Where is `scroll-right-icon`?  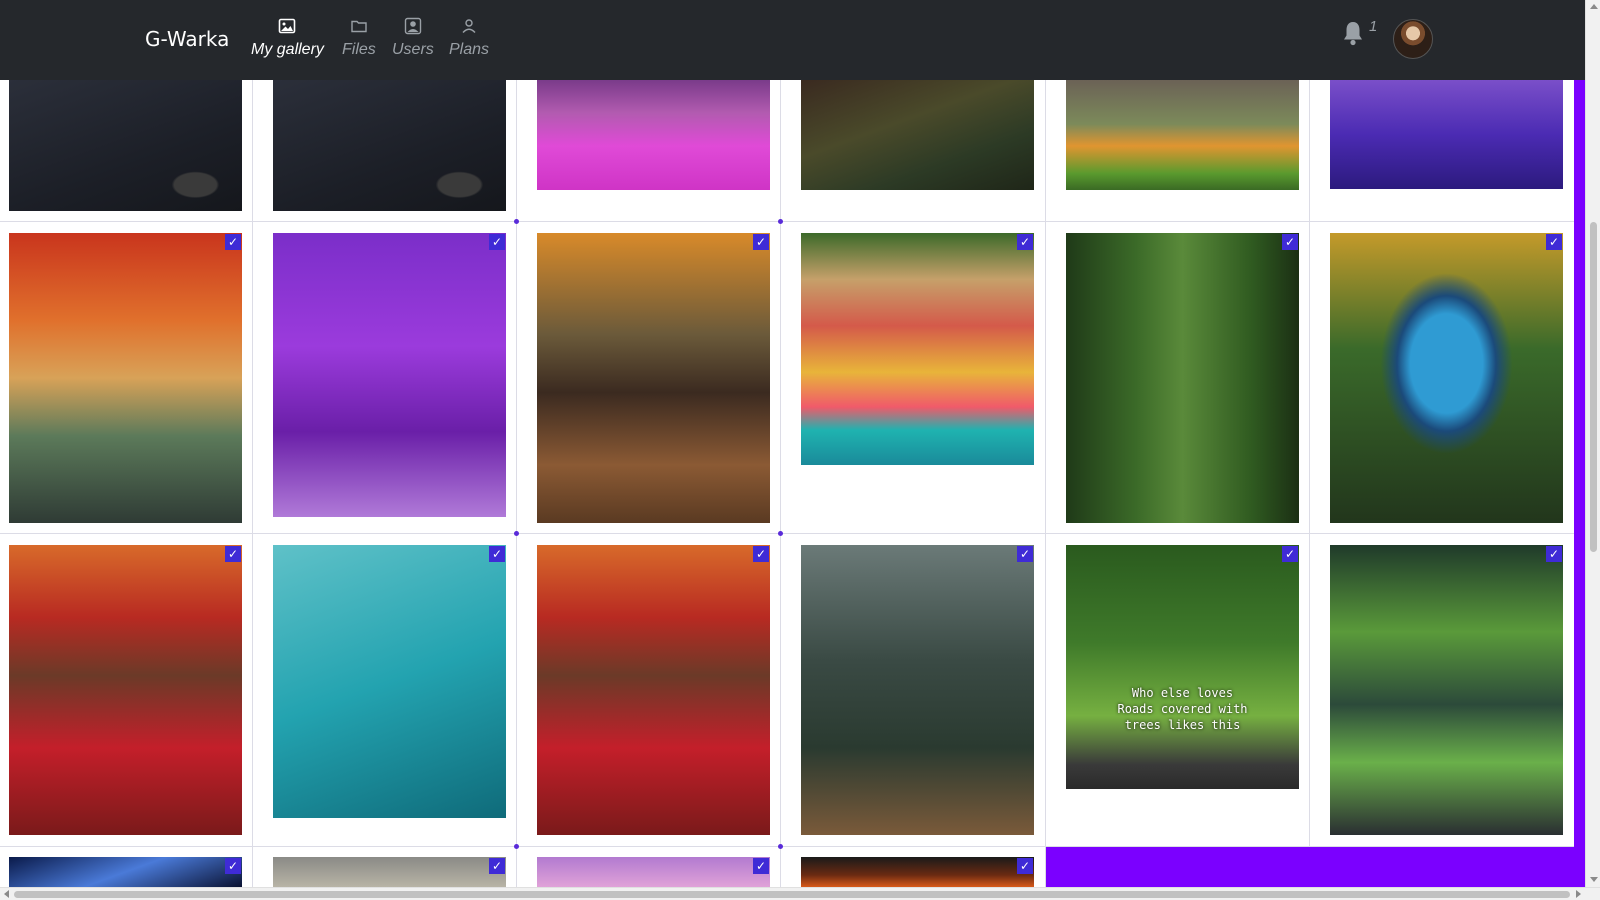 scroll-right-icon is located at coordinates (1578, 894).